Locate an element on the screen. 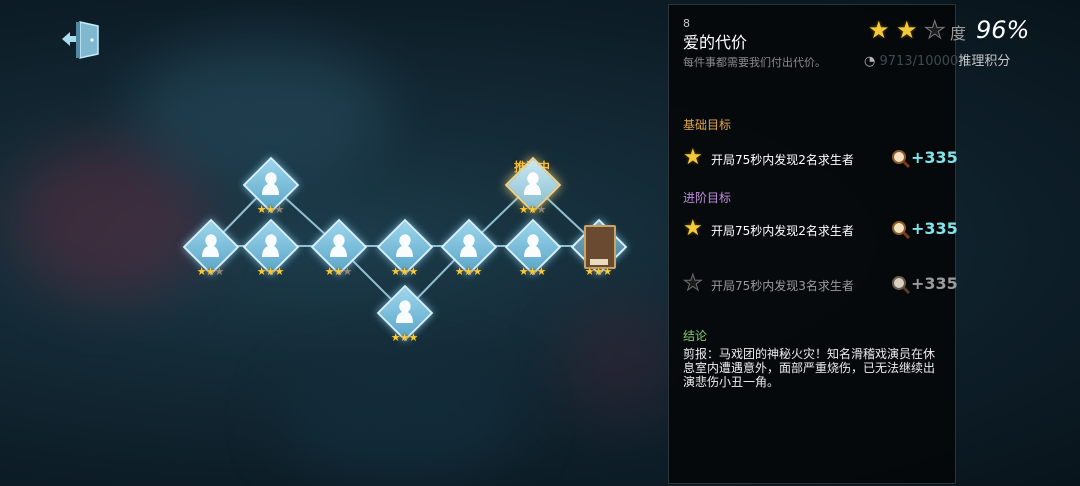 Image resolution: width=1080 pixels, height=486 pixels. task-row: ★ 开局75秒内发现3名求生者 +335 is located at coordinates (820, 284).